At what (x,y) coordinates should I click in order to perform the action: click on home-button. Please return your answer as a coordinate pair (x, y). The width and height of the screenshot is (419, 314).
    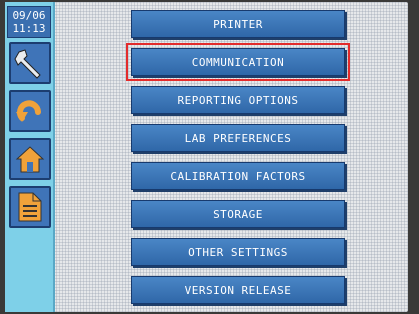
    Looking at the image, I should click on (30, 159).